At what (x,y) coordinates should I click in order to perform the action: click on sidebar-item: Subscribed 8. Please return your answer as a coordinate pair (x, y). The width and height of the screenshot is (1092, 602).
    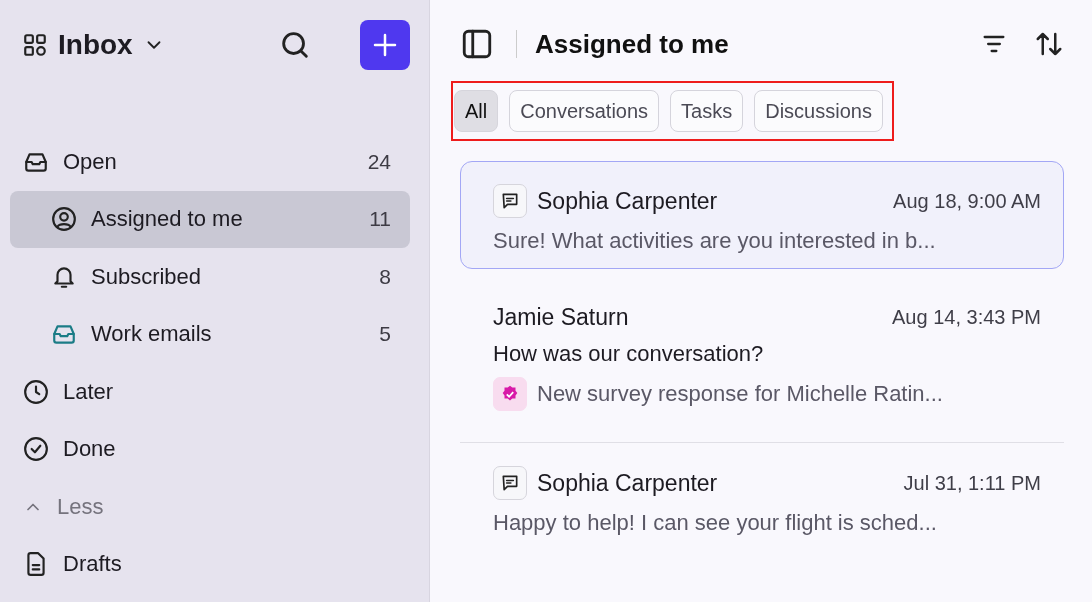
    Looking at the image, I should click on (210, 277).